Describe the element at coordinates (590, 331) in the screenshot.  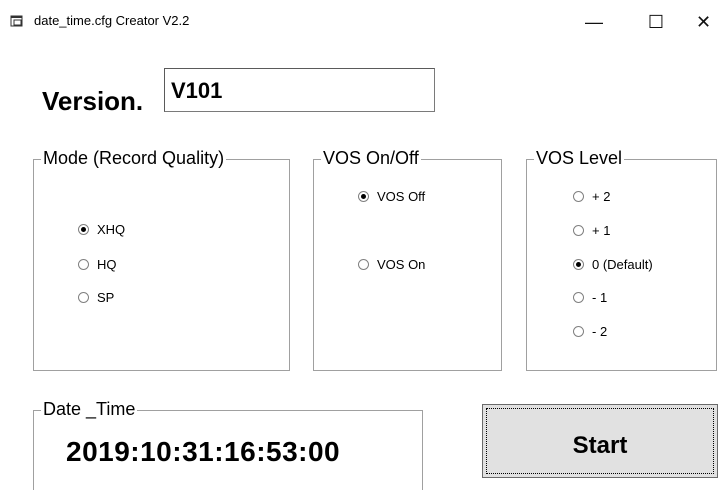
I see `radio-level-minus2: - 2` at that location.